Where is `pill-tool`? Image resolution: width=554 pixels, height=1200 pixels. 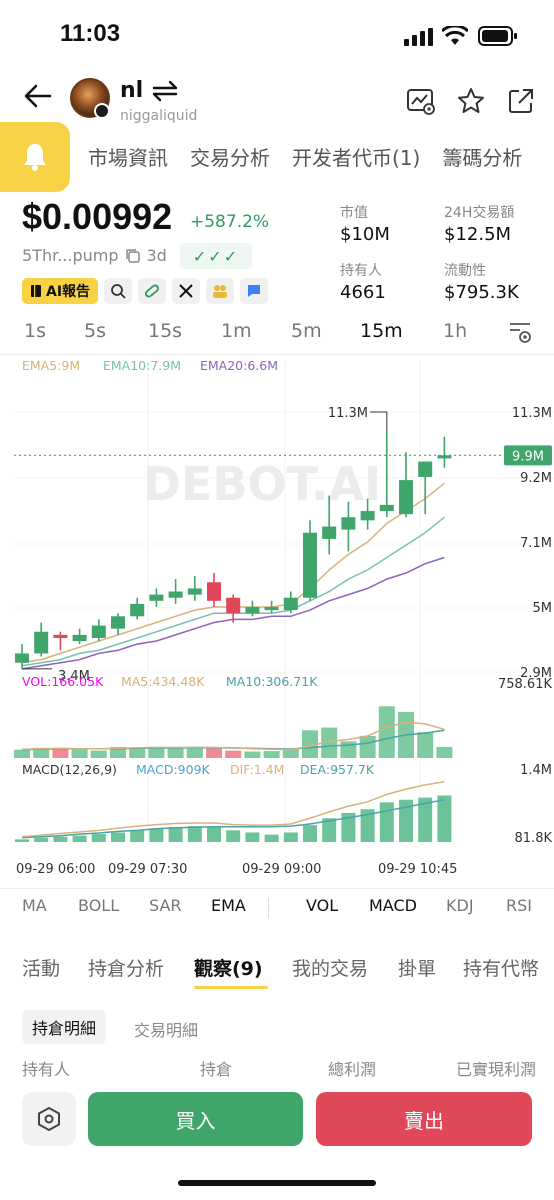
pill-tool is located at coordinates (152, 291).